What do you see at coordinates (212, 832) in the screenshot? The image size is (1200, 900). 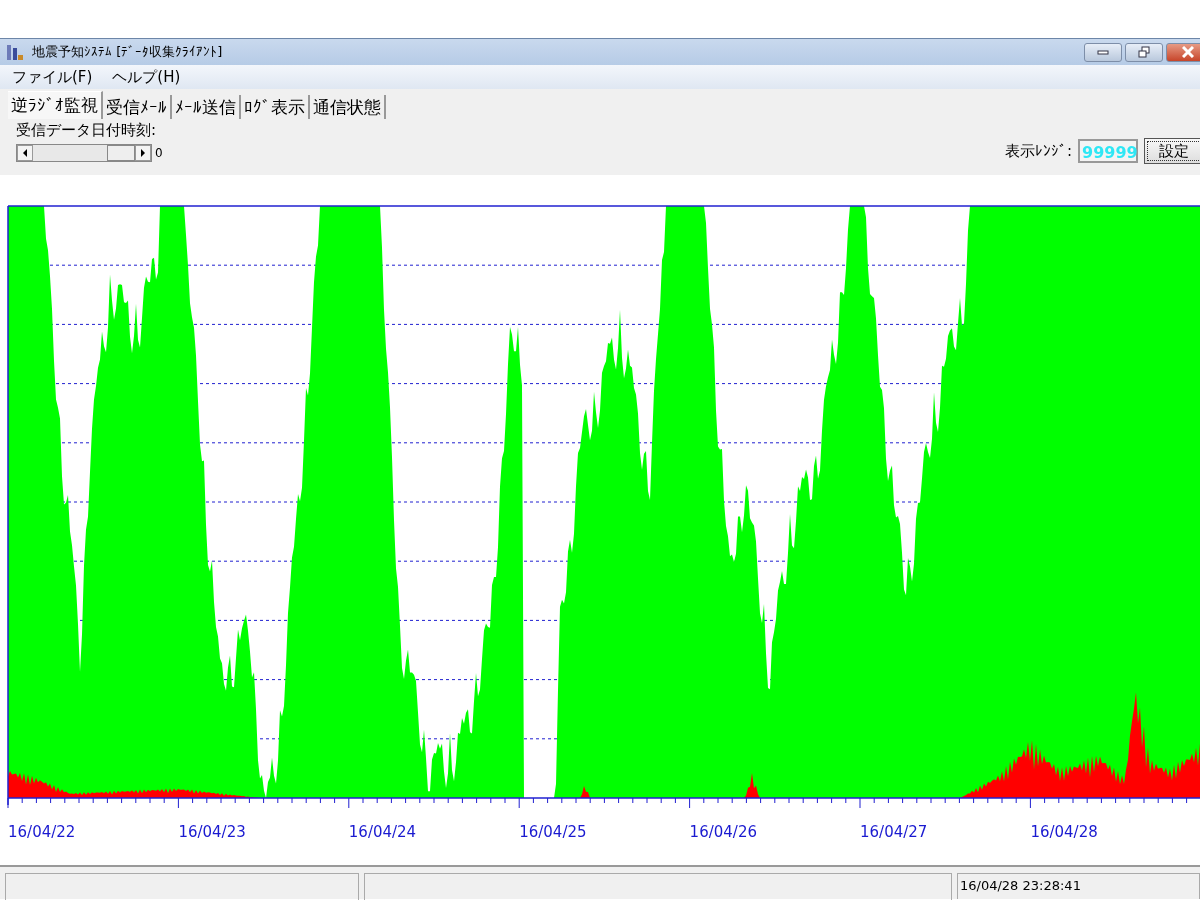 I see `date-label: 16/04/23` at bounding box center [212, 832].